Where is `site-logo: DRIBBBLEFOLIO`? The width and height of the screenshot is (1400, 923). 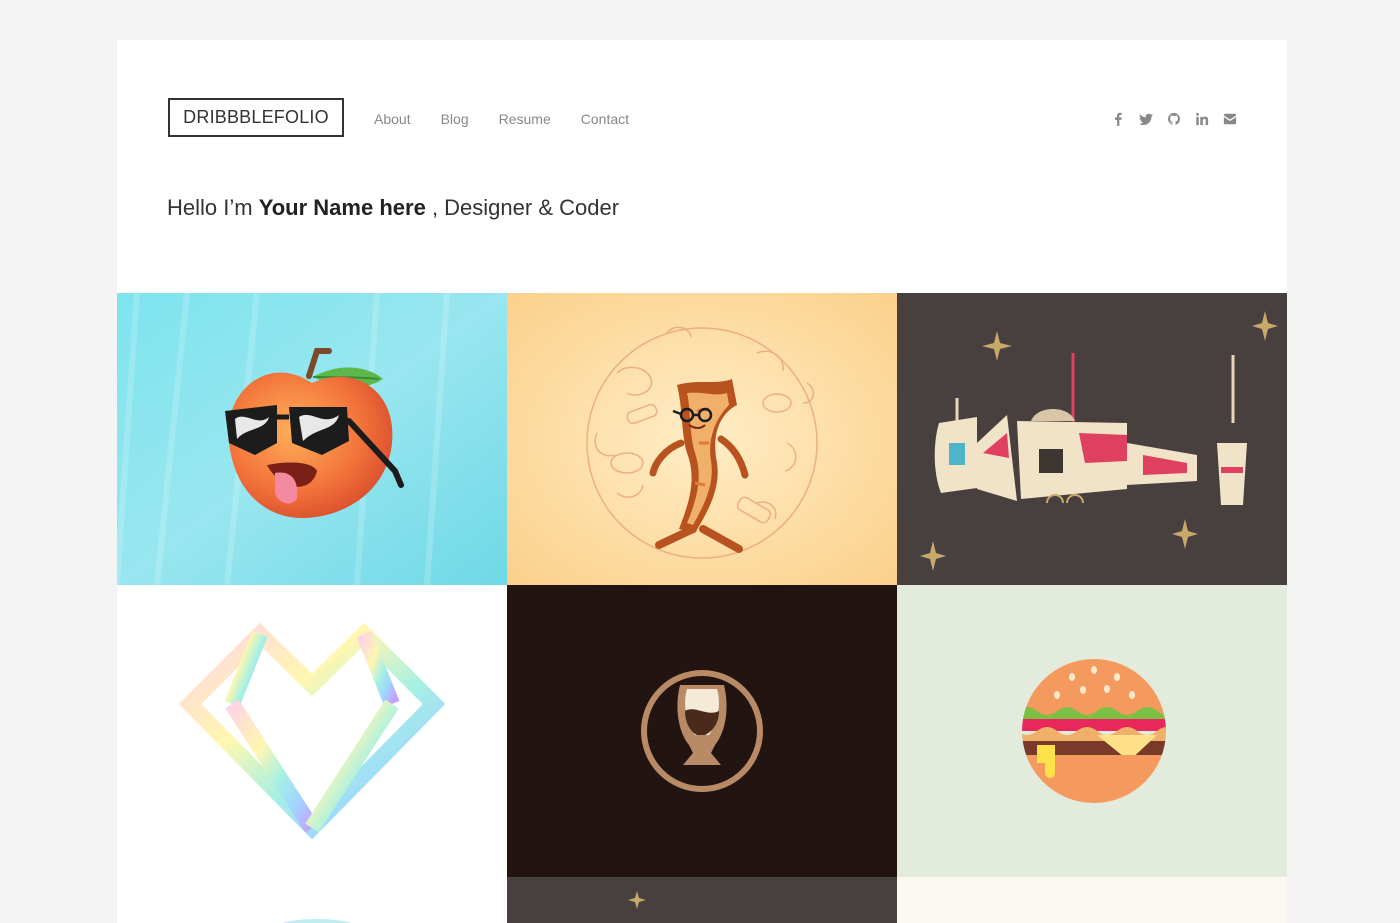
site-logo: DRIBBBLEFOLIO is located at coordinates (256, 117).